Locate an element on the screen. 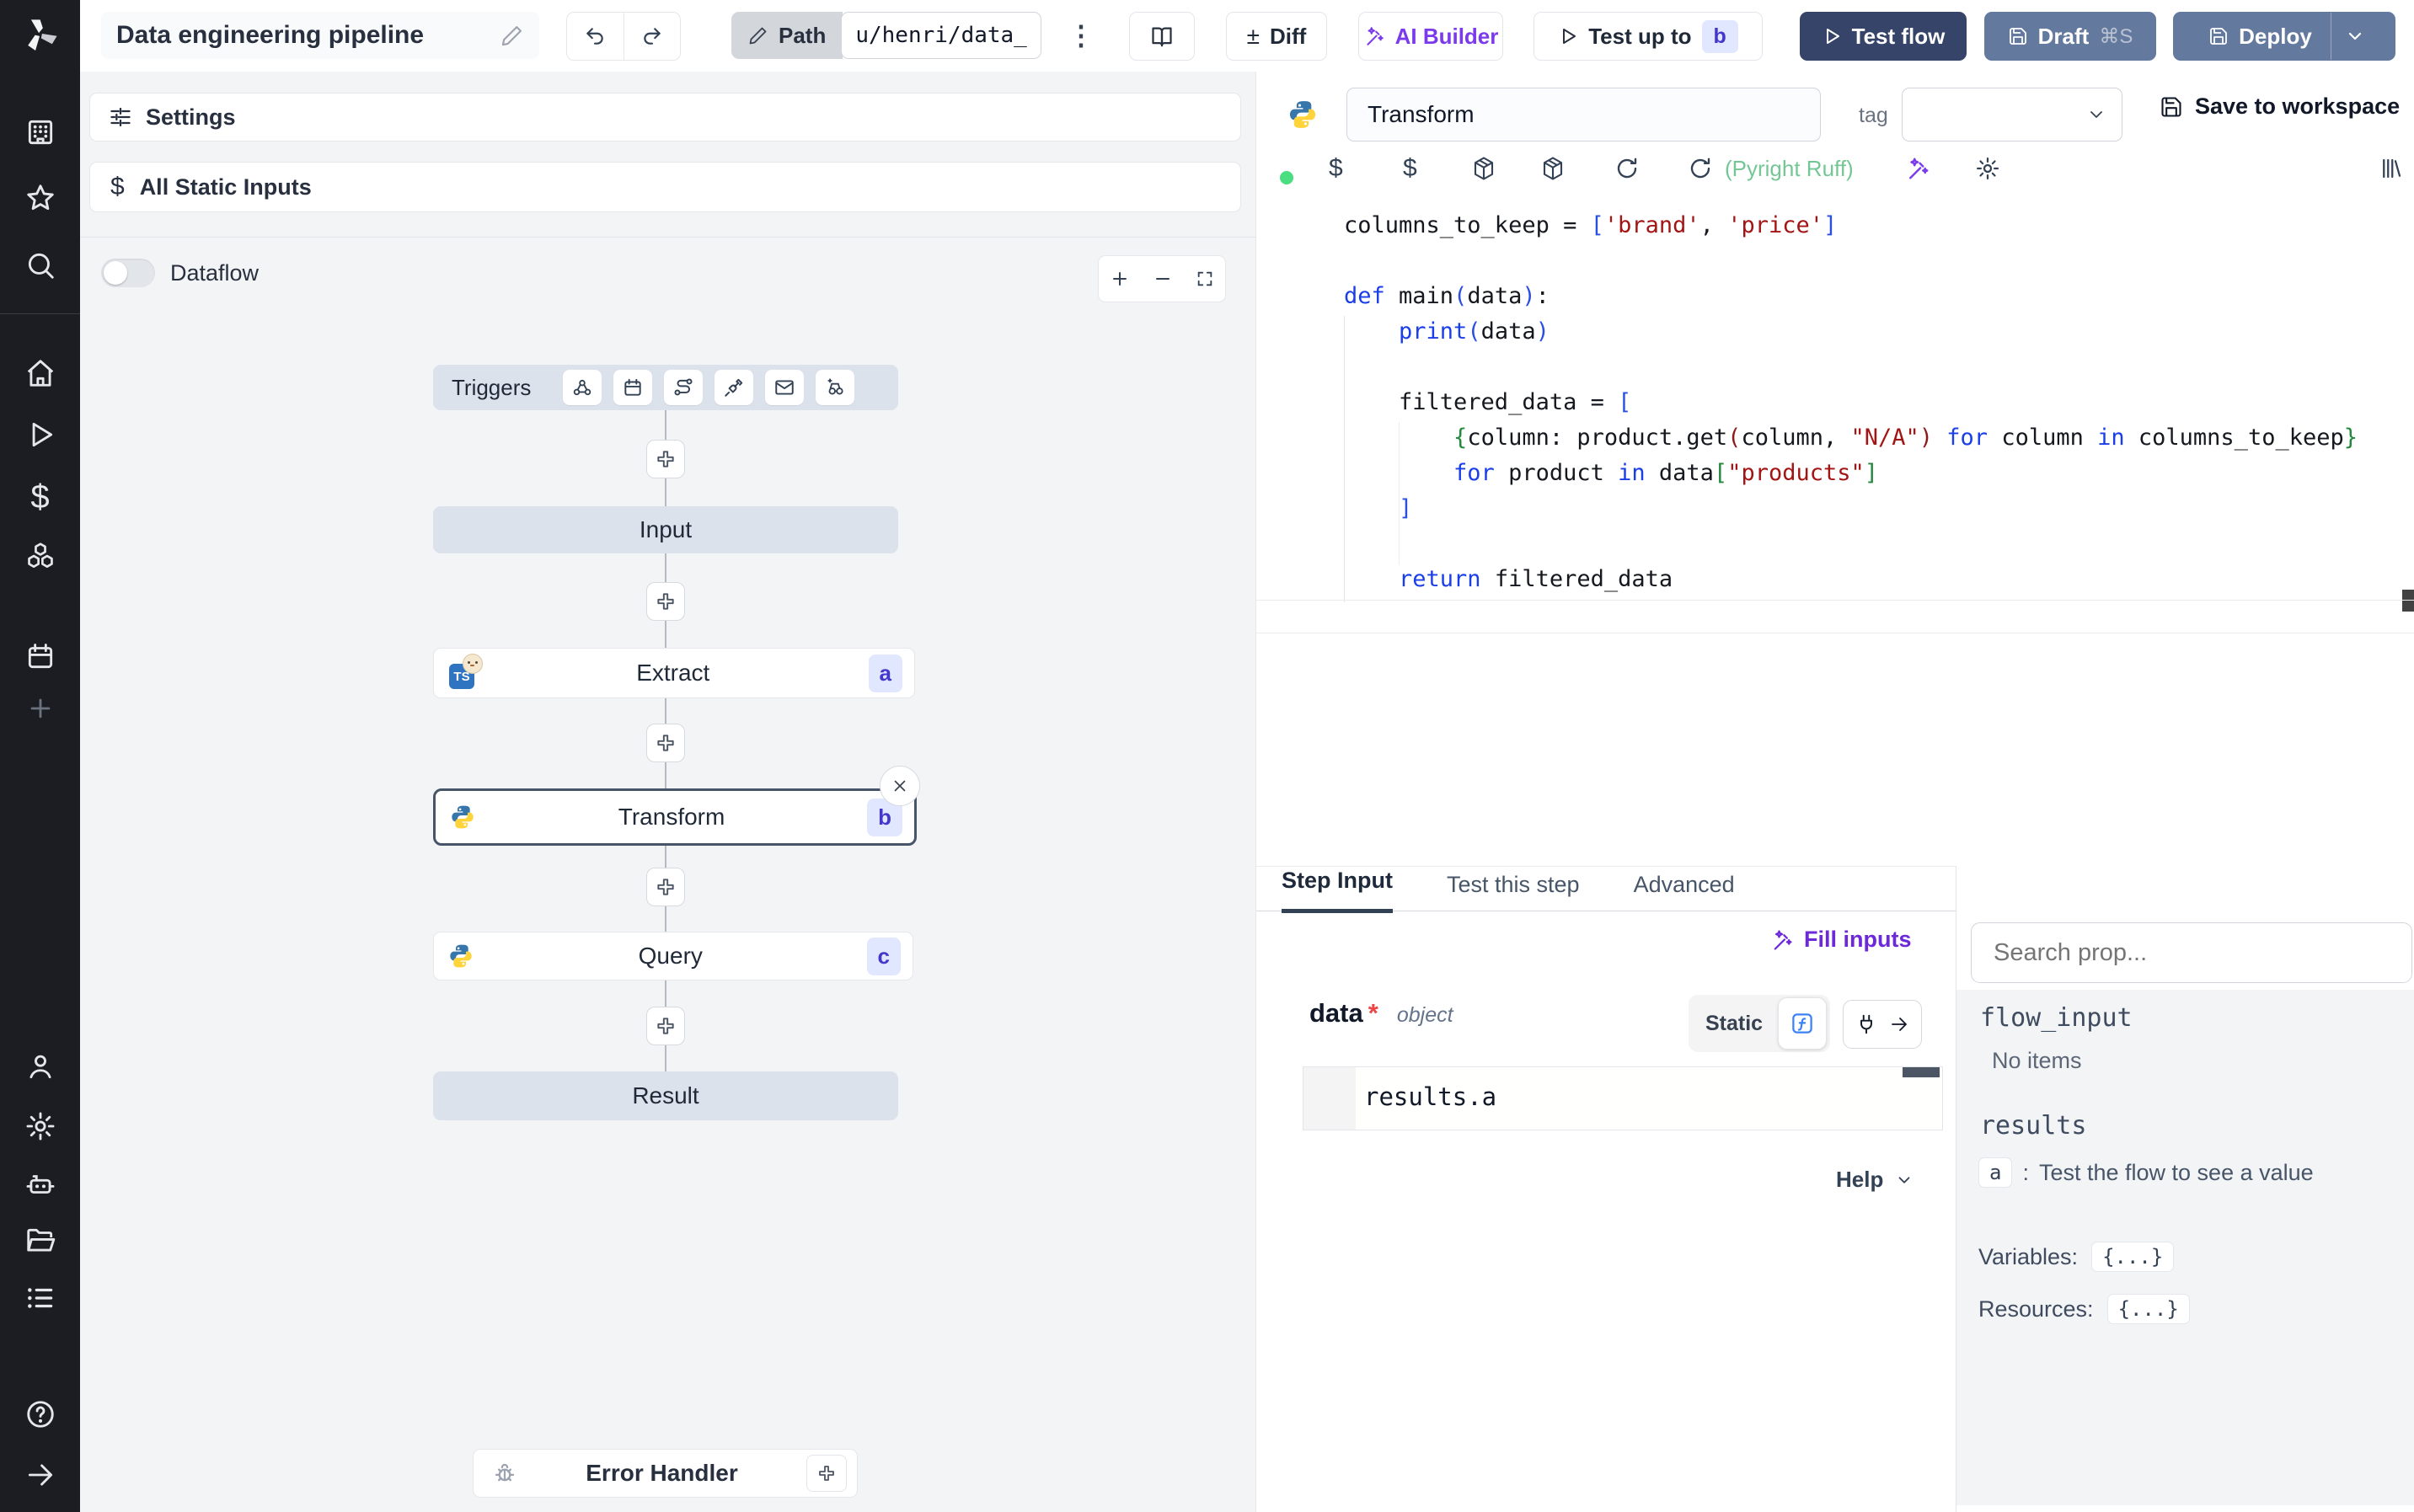 This screenshot has width=2414, height=1512. schedules-calendar-icon is located at coordinates (40, 656).